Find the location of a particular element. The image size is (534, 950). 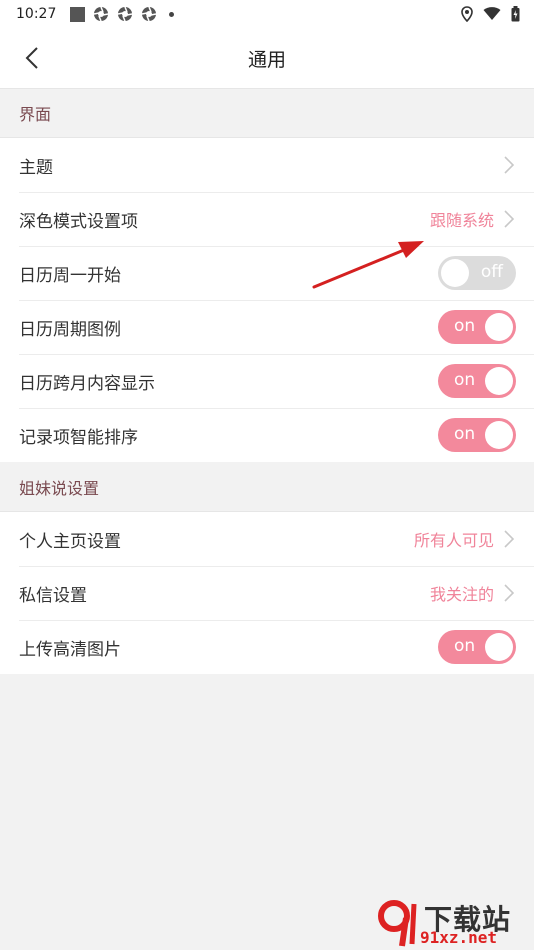

row-label: 上传高清图片 is located at coordinates (70, 649).